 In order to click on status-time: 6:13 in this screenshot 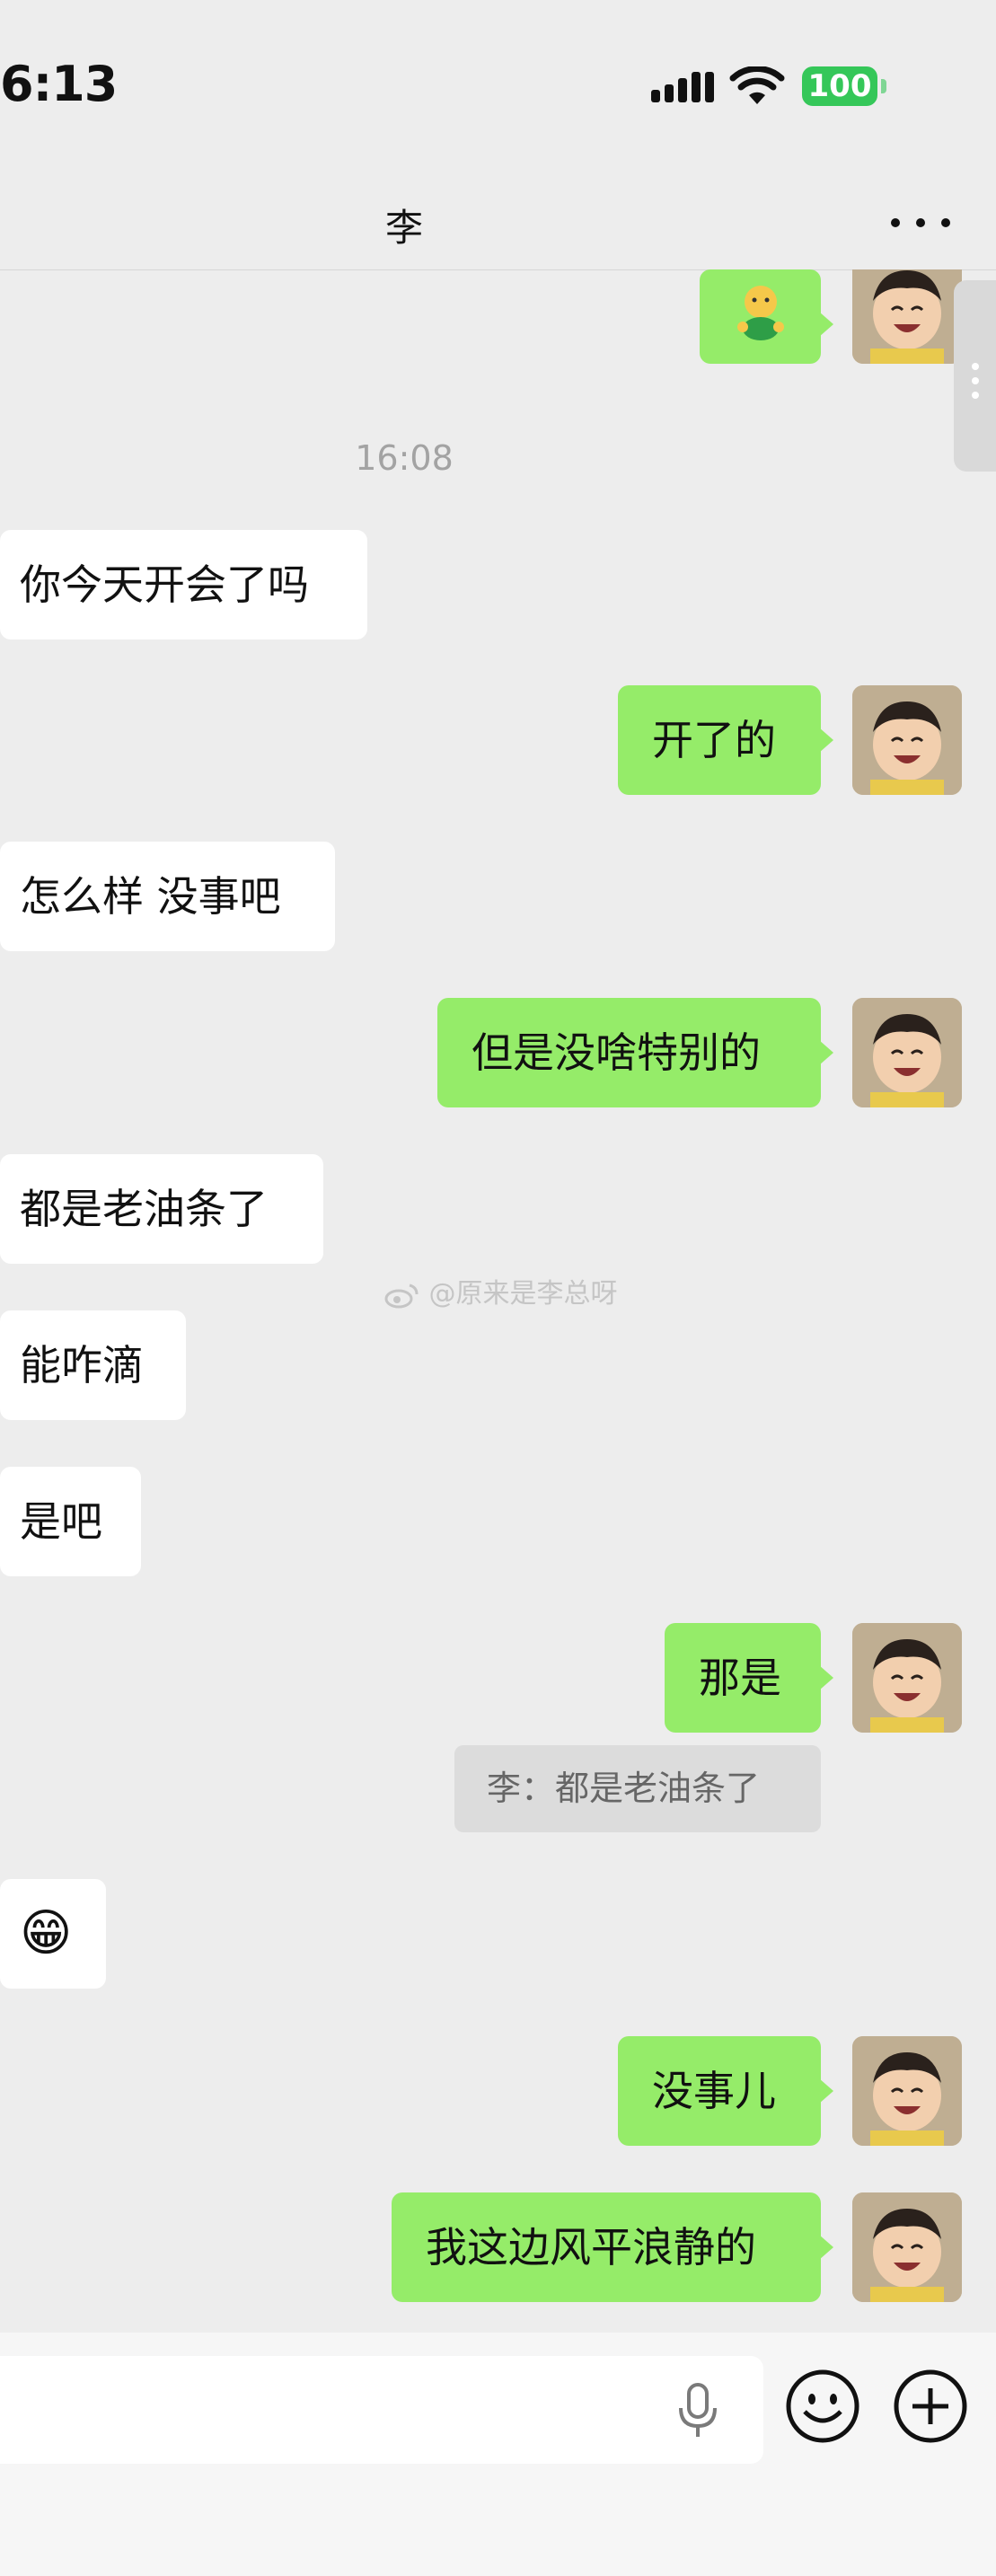, I will do `click(59, 84)`.